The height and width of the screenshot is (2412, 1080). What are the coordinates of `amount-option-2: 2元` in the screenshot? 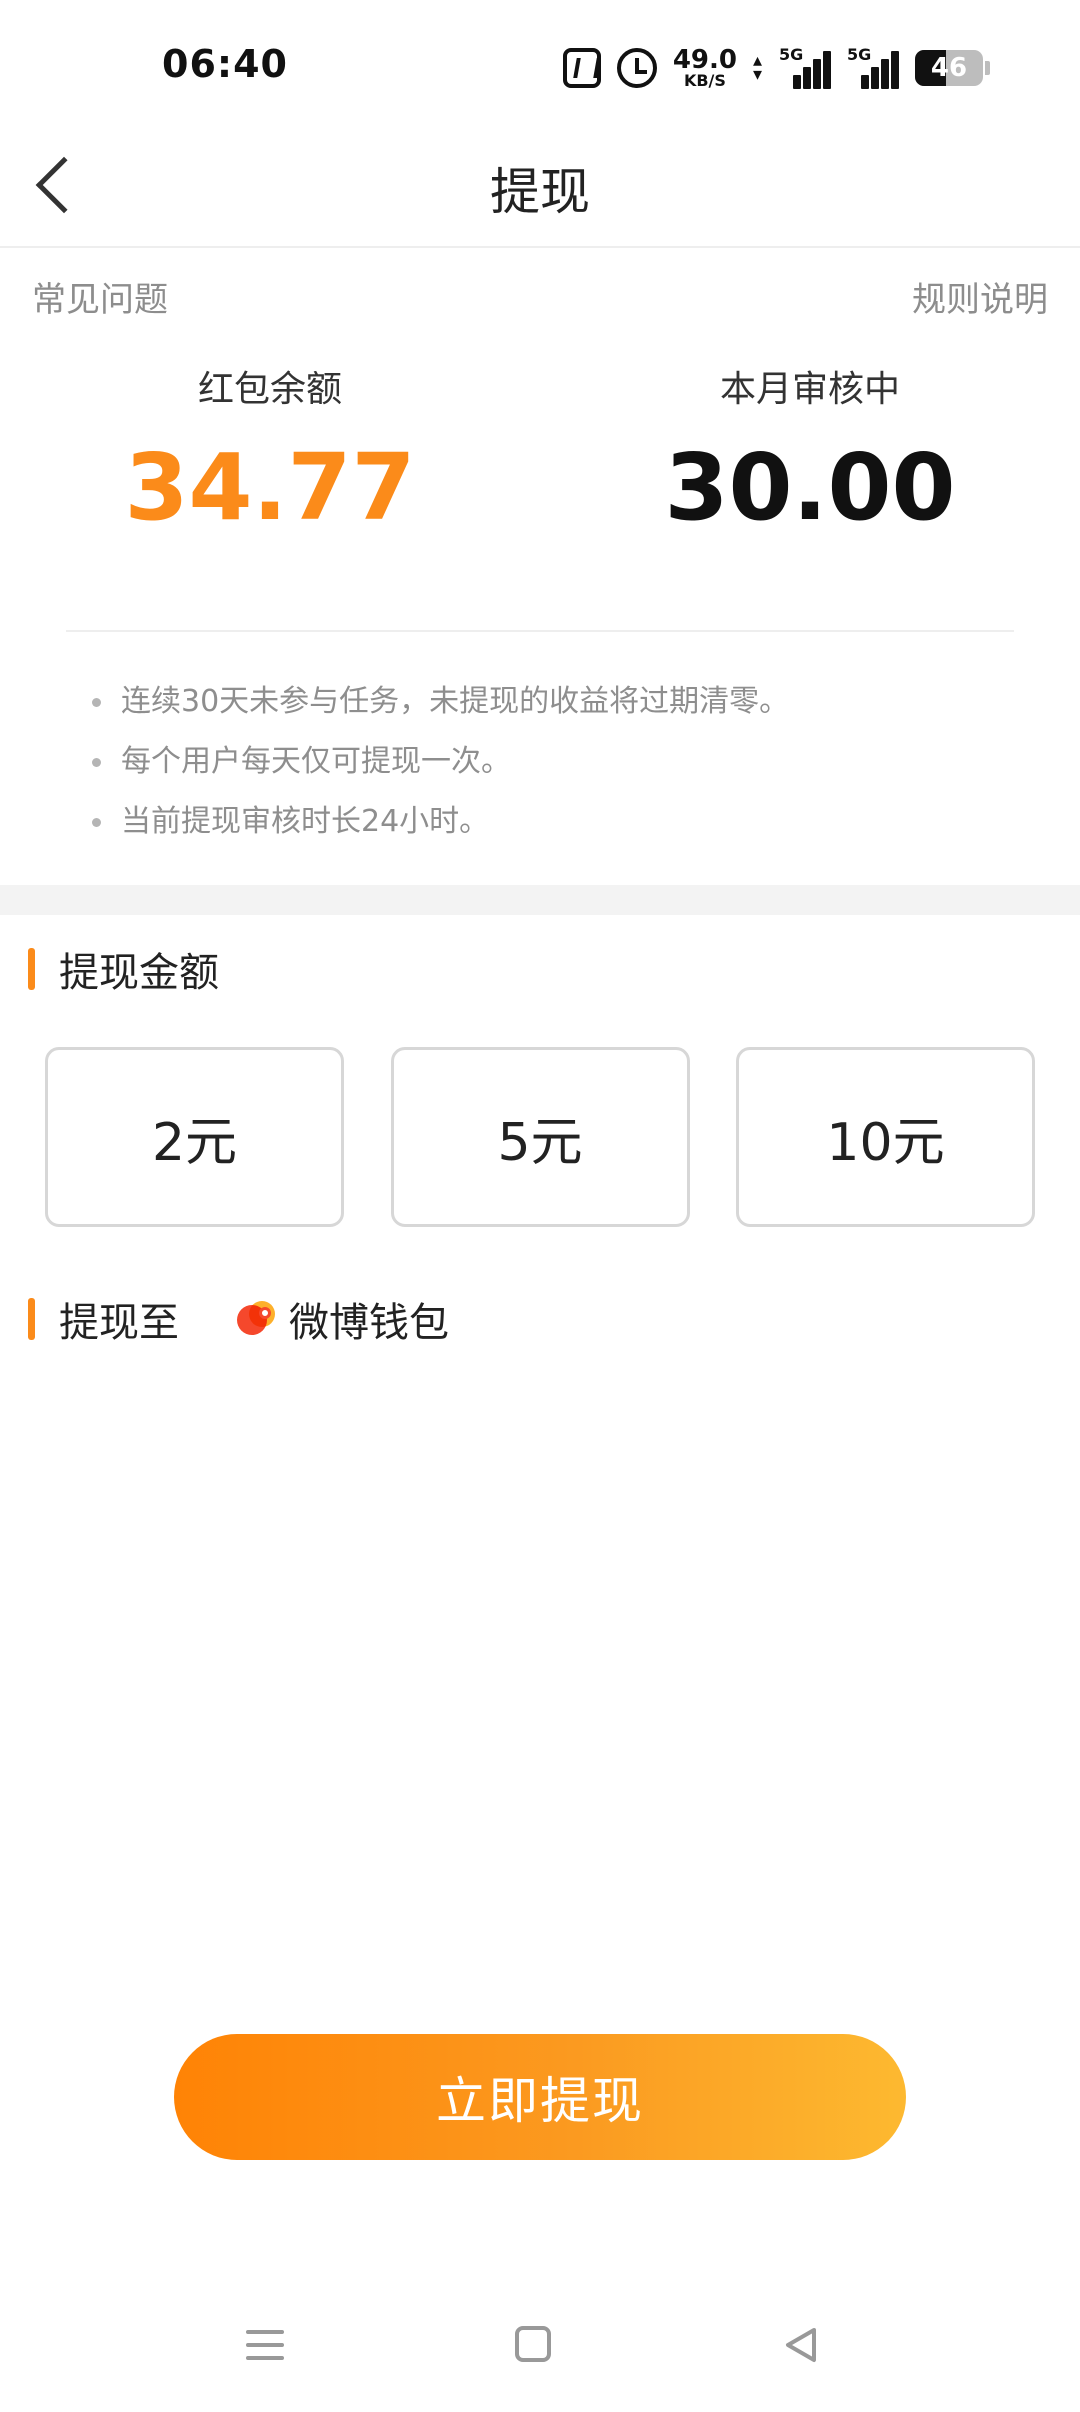 It's located at (194, 1137).